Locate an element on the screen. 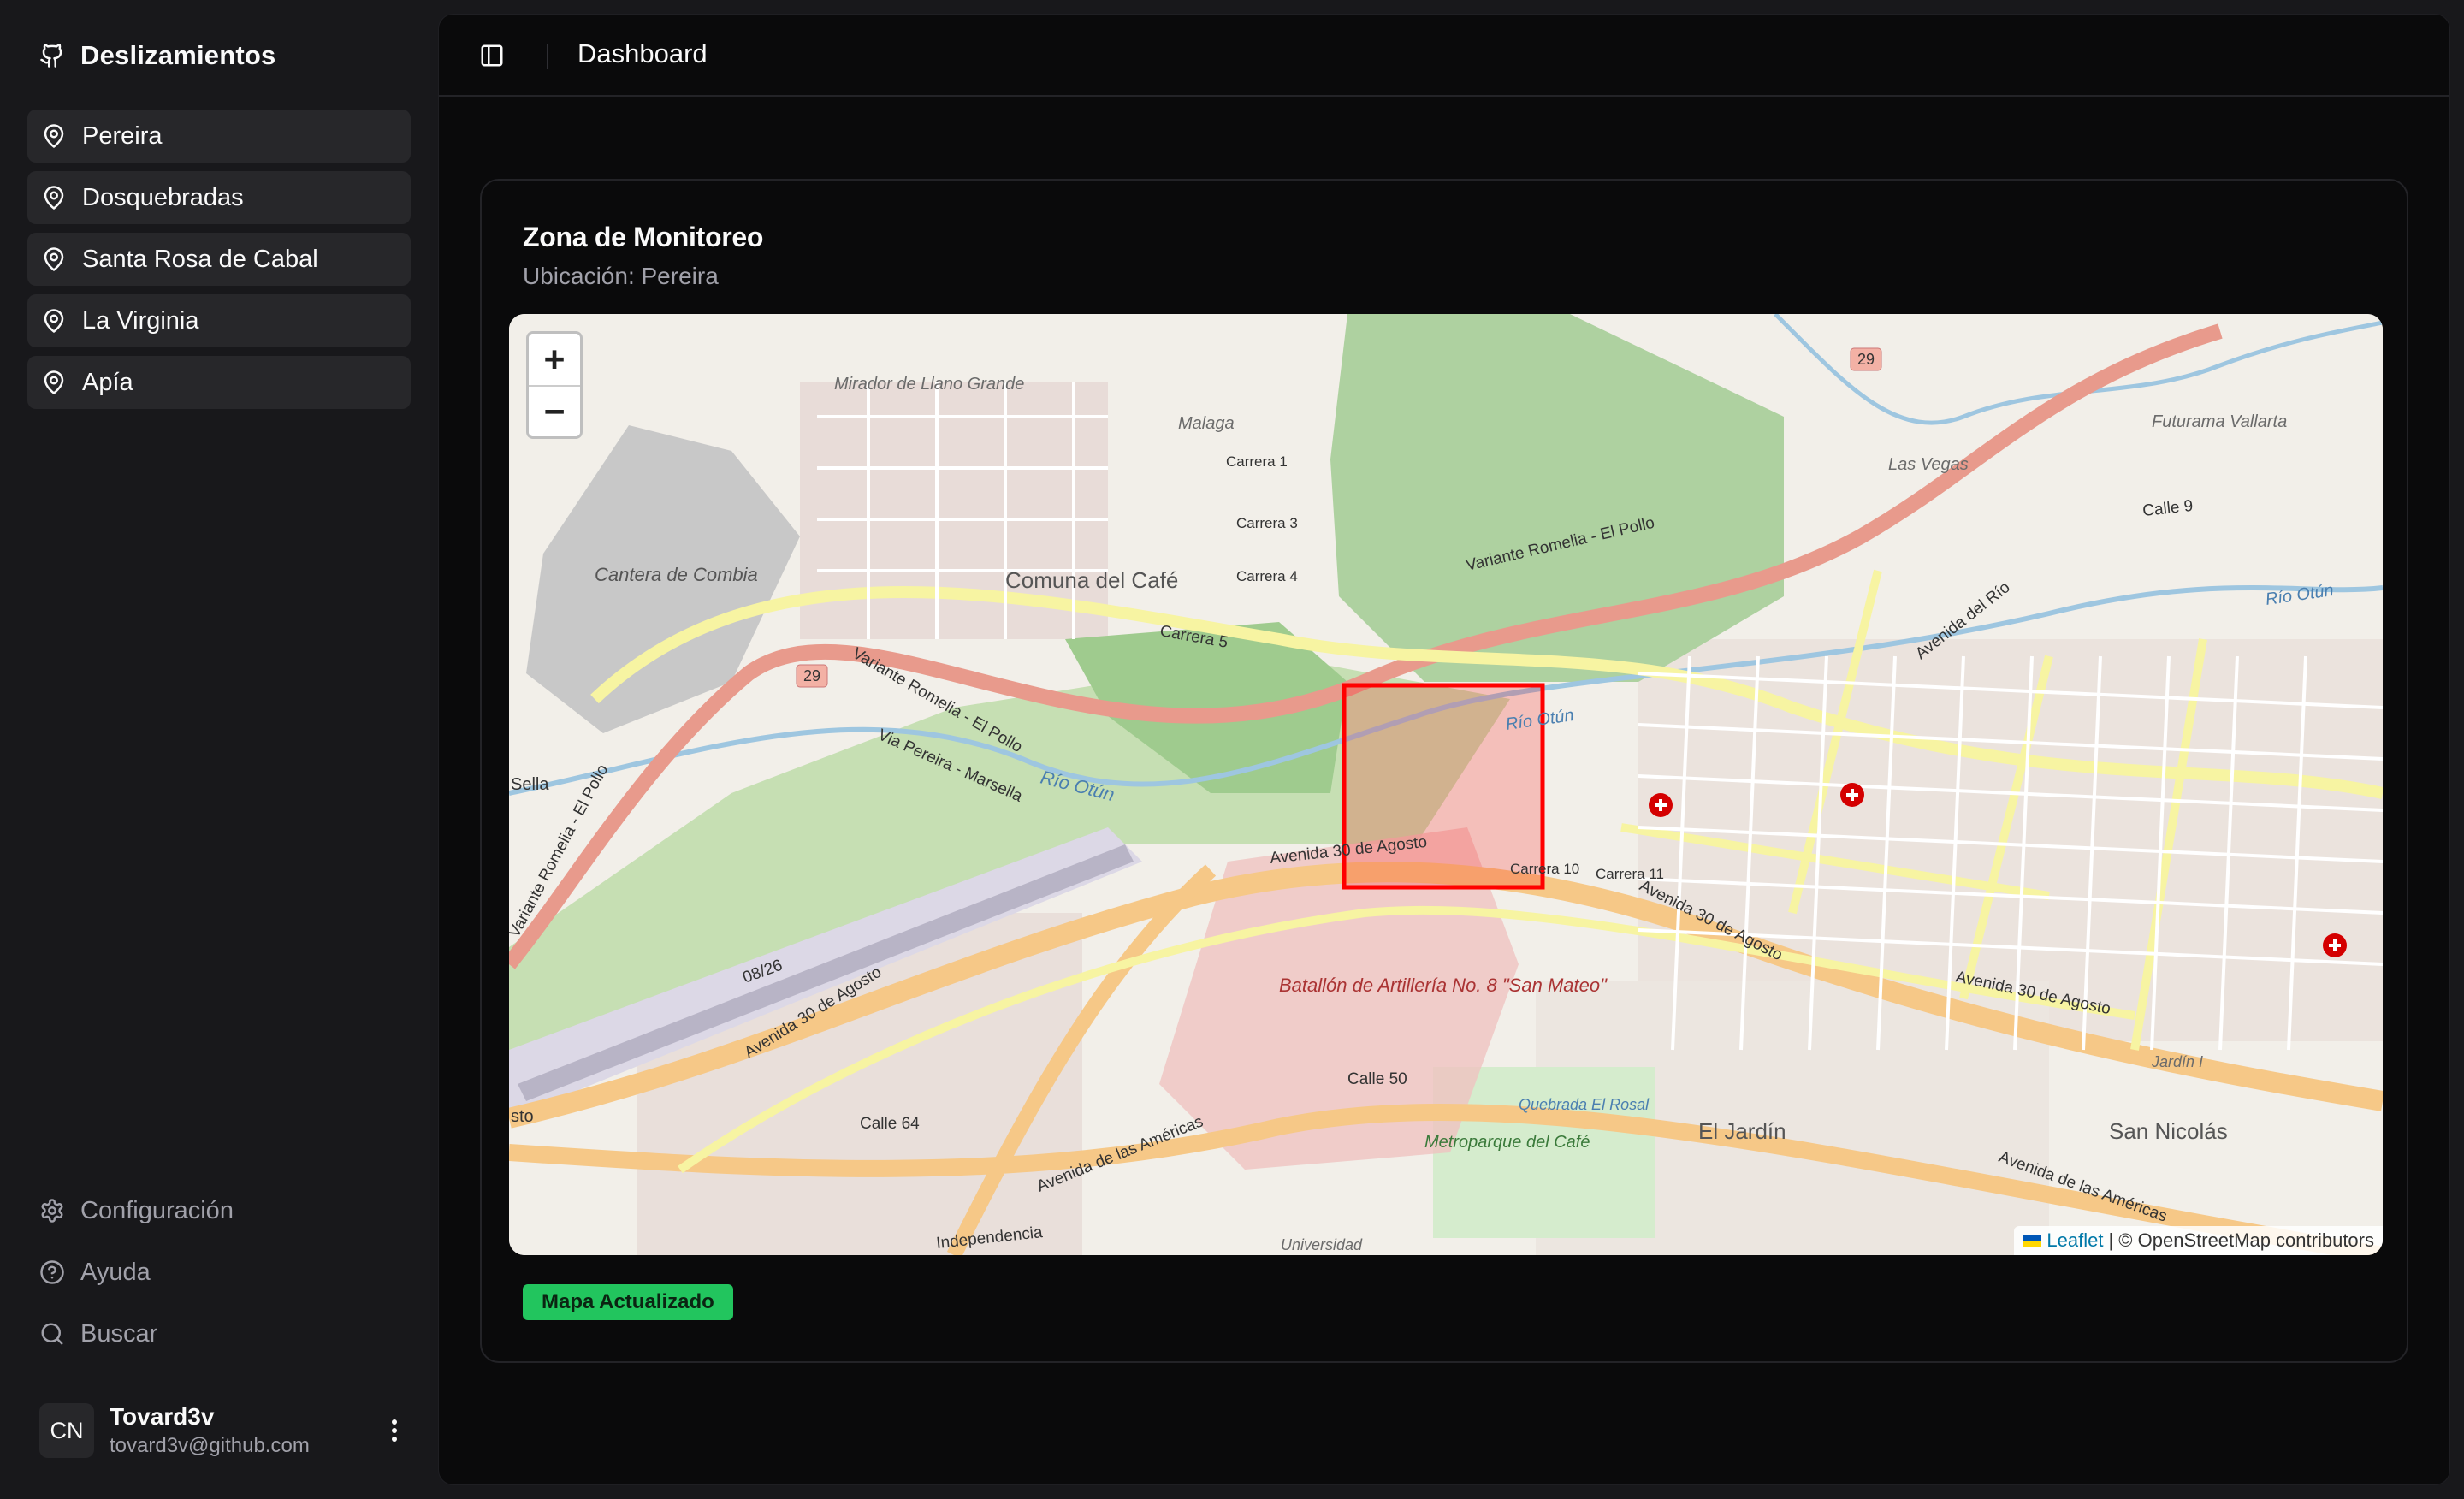  map-label: Cantera de Combia is located at coordinates (676, 574).